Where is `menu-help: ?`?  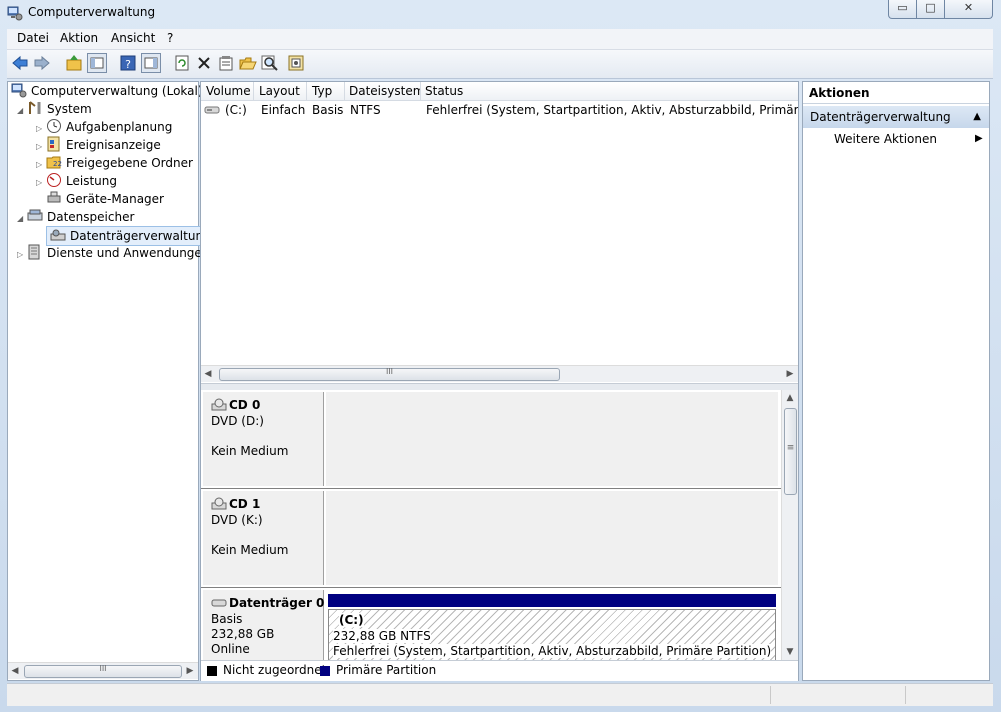
menu-help: ? is located at coordinates (170, 38).